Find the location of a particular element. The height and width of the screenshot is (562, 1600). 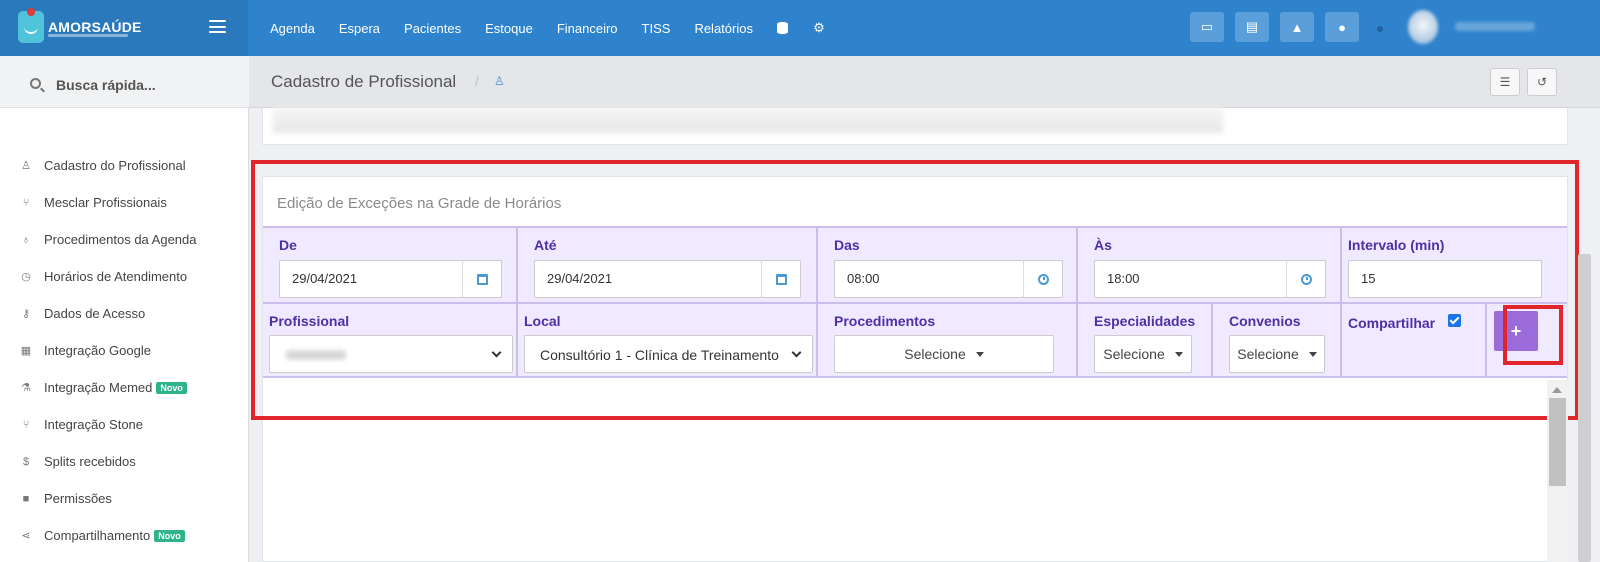

sidebar-item-memed: ⚗ Integração Memed Novo is located at coordinates (124, 387).